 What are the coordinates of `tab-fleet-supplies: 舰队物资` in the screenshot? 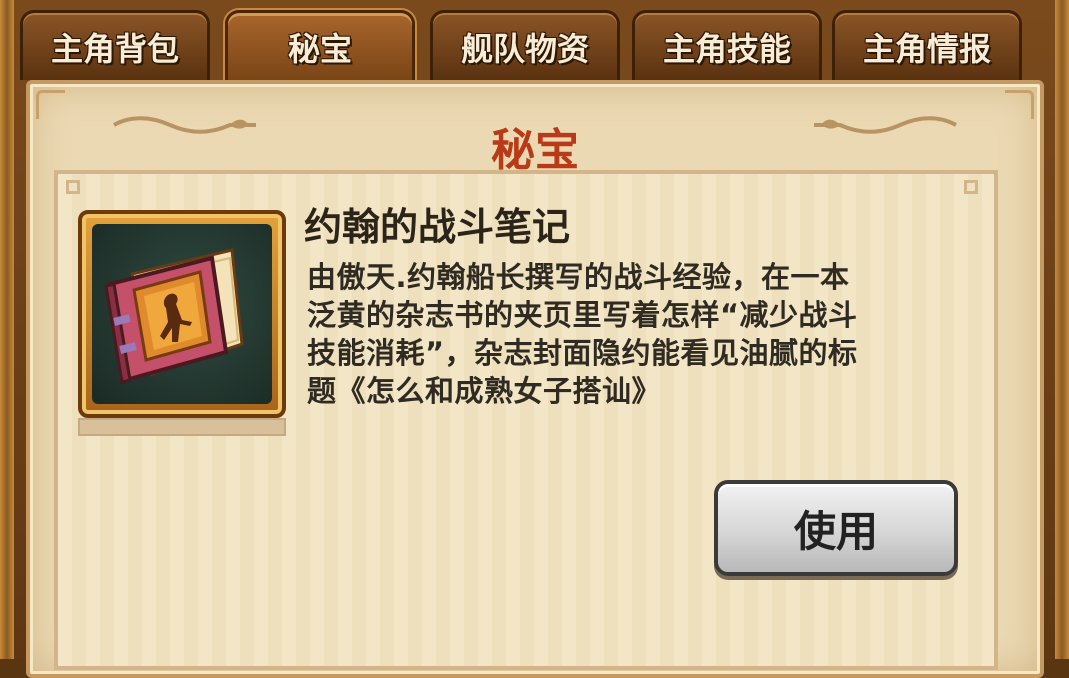 It's located at (525, 45).